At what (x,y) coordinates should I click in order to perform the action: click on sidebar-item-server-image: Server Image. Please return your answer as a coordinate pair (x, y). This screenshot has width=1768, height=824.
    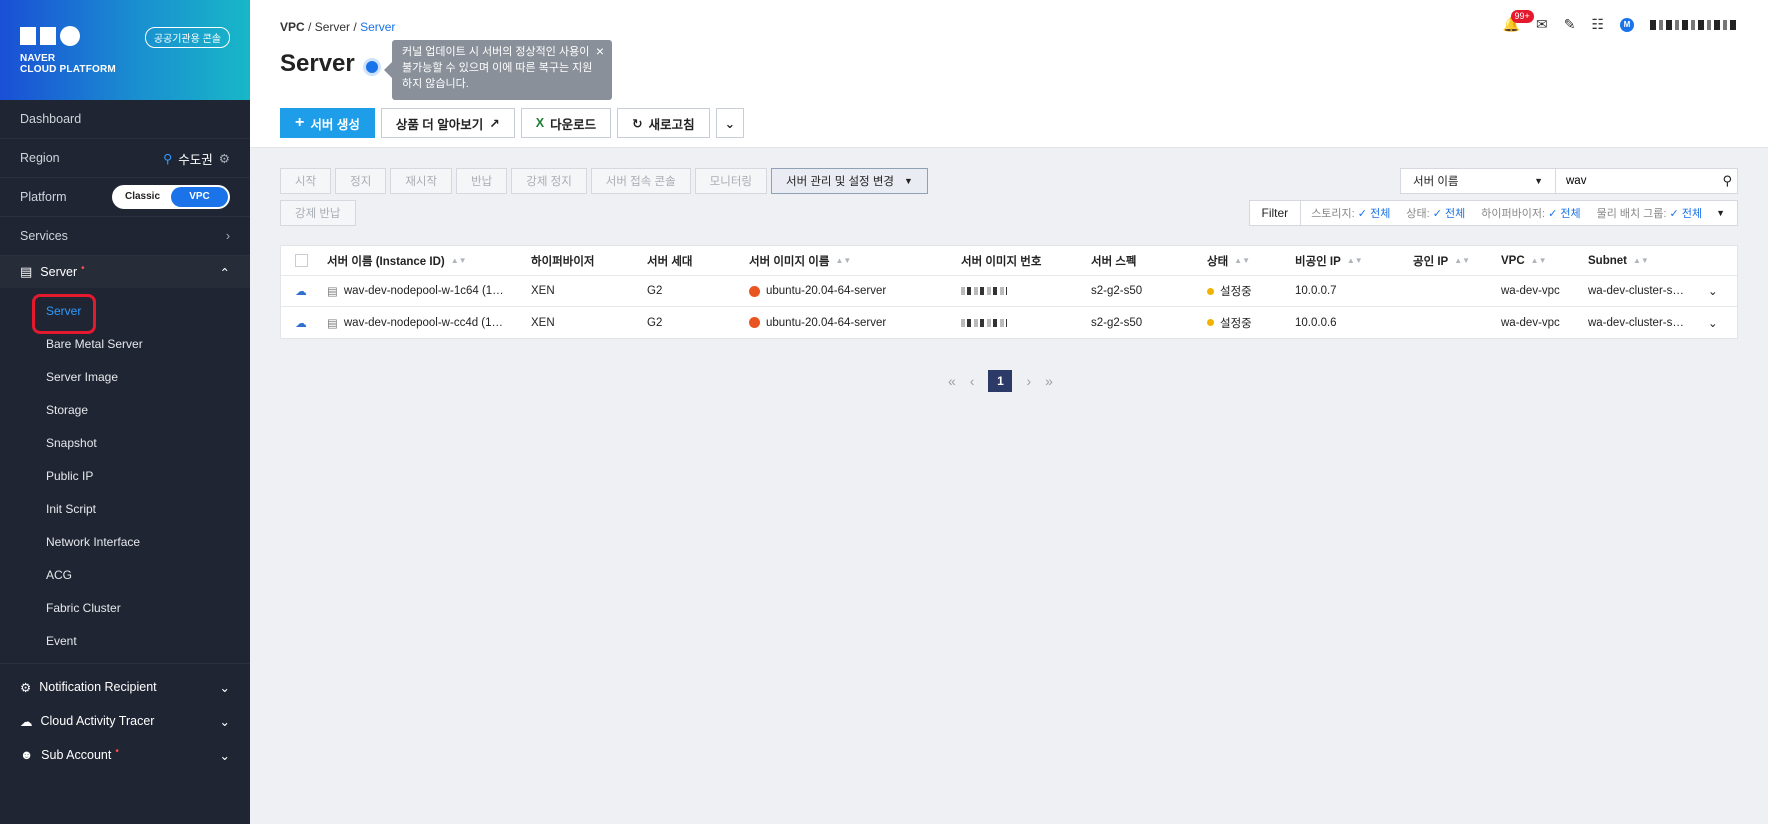
    Looking at the image, I should click on (125, 376).